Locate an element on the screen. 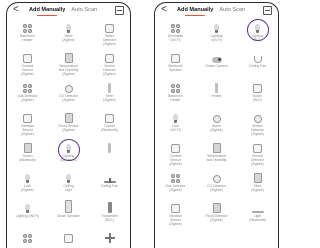 This screenshot has width=320, height=248. device-tile-switch-bluetooth: Switch (Bluetooth) is located at coordinates (27, 154).